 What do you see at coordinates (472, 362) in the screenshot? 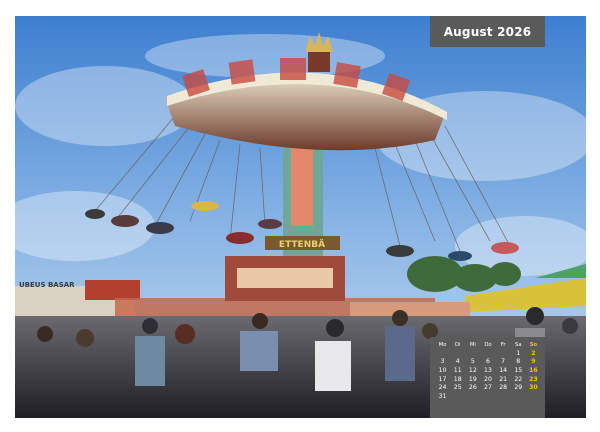
I see `calendar-day-cell: 5` at bounding box center [472, 362].